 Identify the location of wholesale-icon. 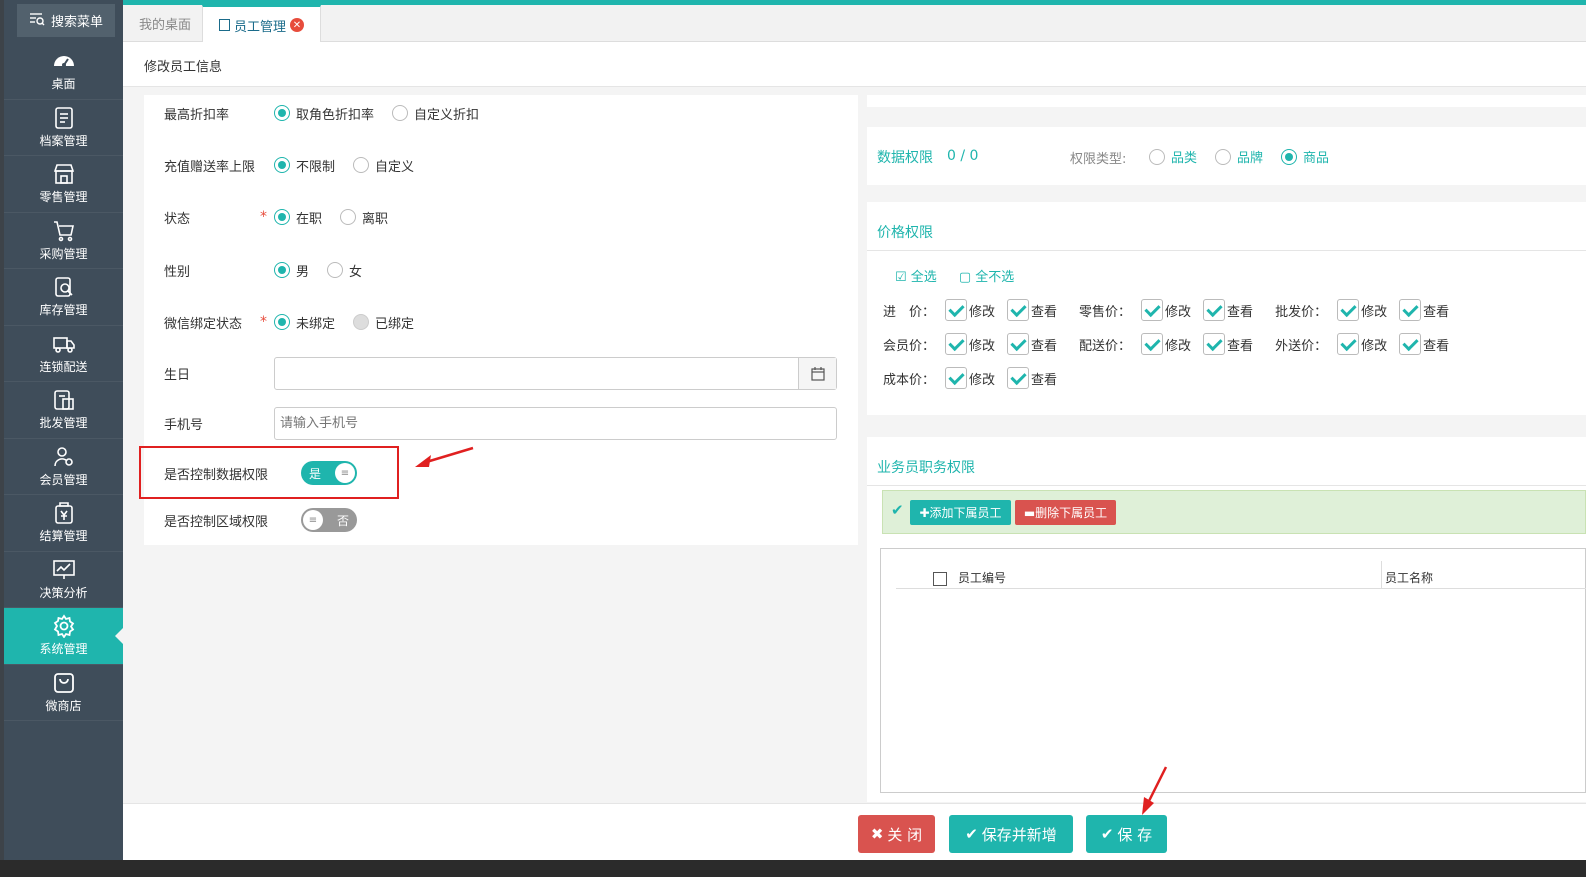
(63, 400).